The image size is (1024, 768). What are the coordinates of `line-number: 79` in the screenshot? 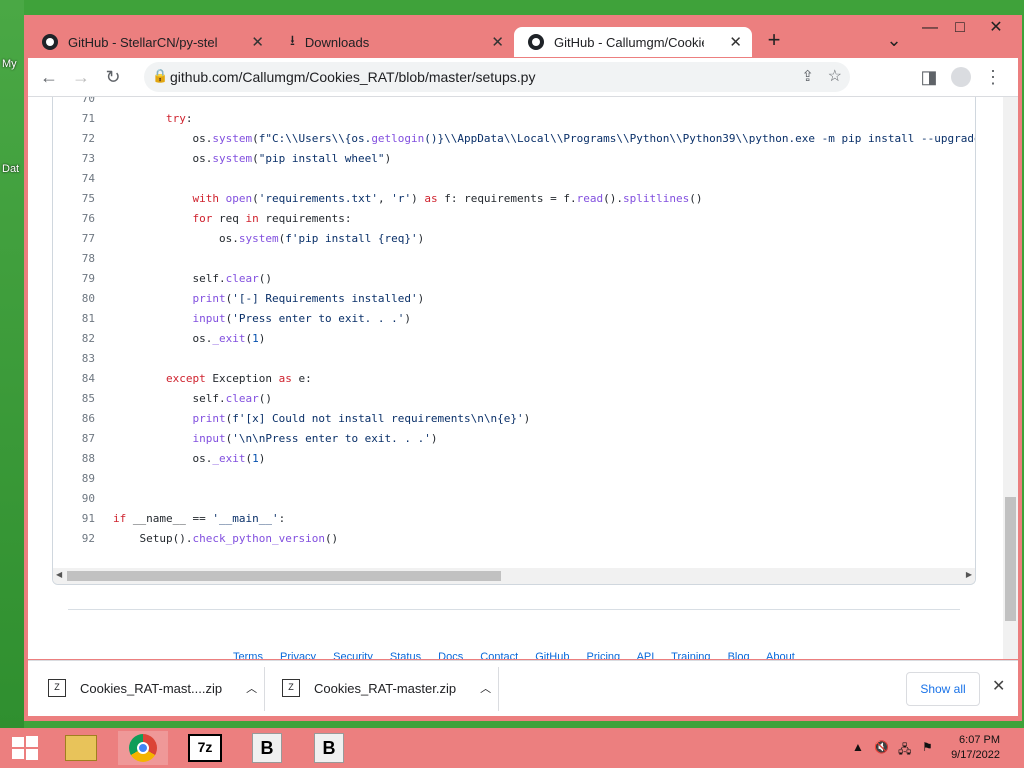 It's located at (74, 279).